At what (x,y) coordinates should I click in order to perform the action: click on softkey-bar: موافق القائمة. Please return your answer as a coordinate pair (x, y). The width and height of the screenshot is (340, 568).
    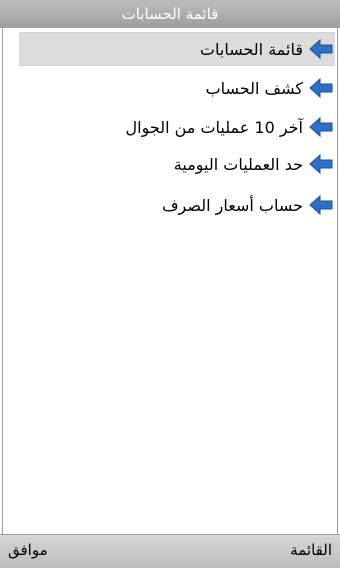
    Looking at the image, I should click on (170, 551).